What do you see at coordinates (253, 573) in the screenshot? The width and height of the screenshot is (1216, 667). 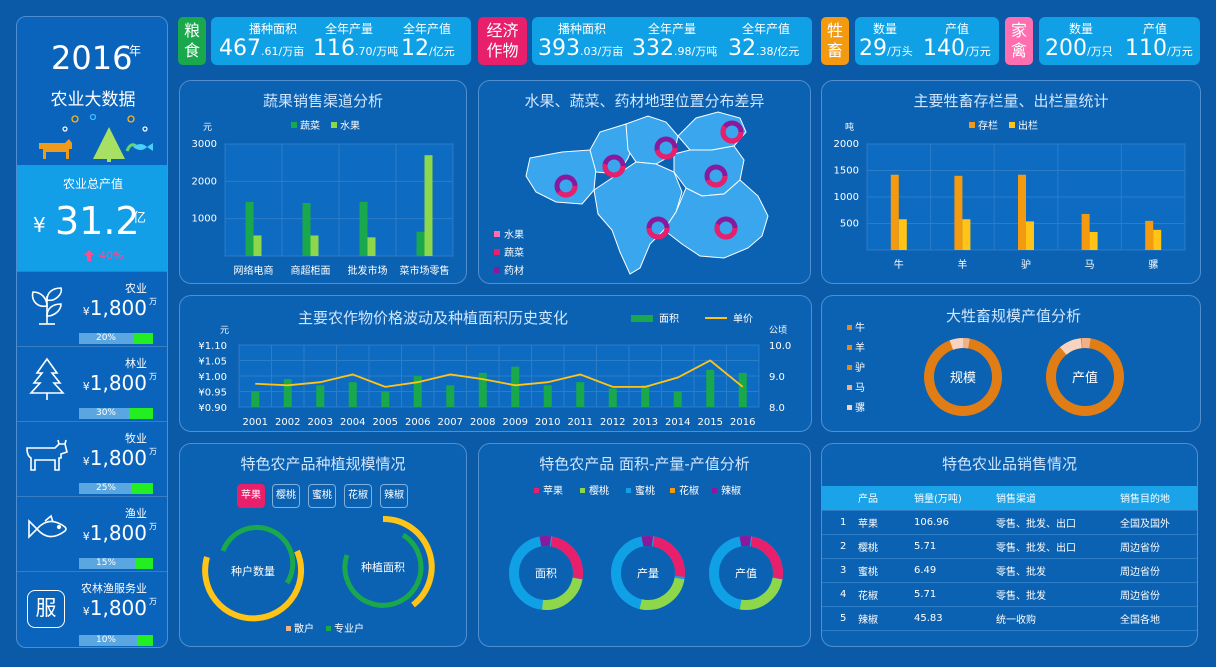 I see `households-donut: 种户数量` at bounding box center [253, 573].